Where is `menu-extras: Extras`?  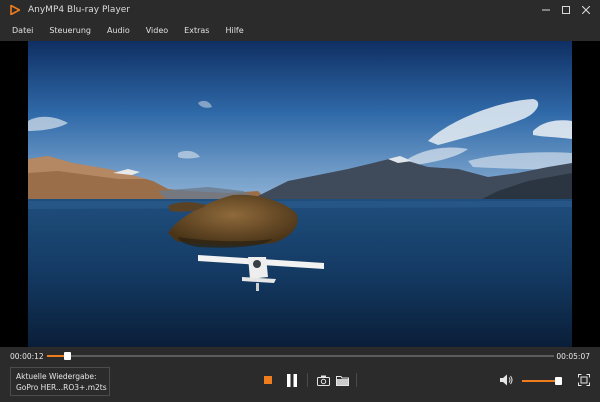
menu-extras: Extras is located at coordinates (196, 30).